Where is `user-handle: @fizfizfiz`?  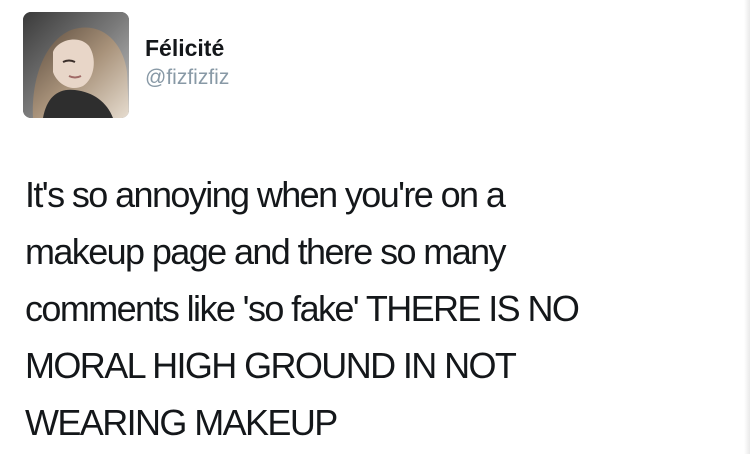
user-handle: @fizfizfiz is located at coordinates (187, 78).